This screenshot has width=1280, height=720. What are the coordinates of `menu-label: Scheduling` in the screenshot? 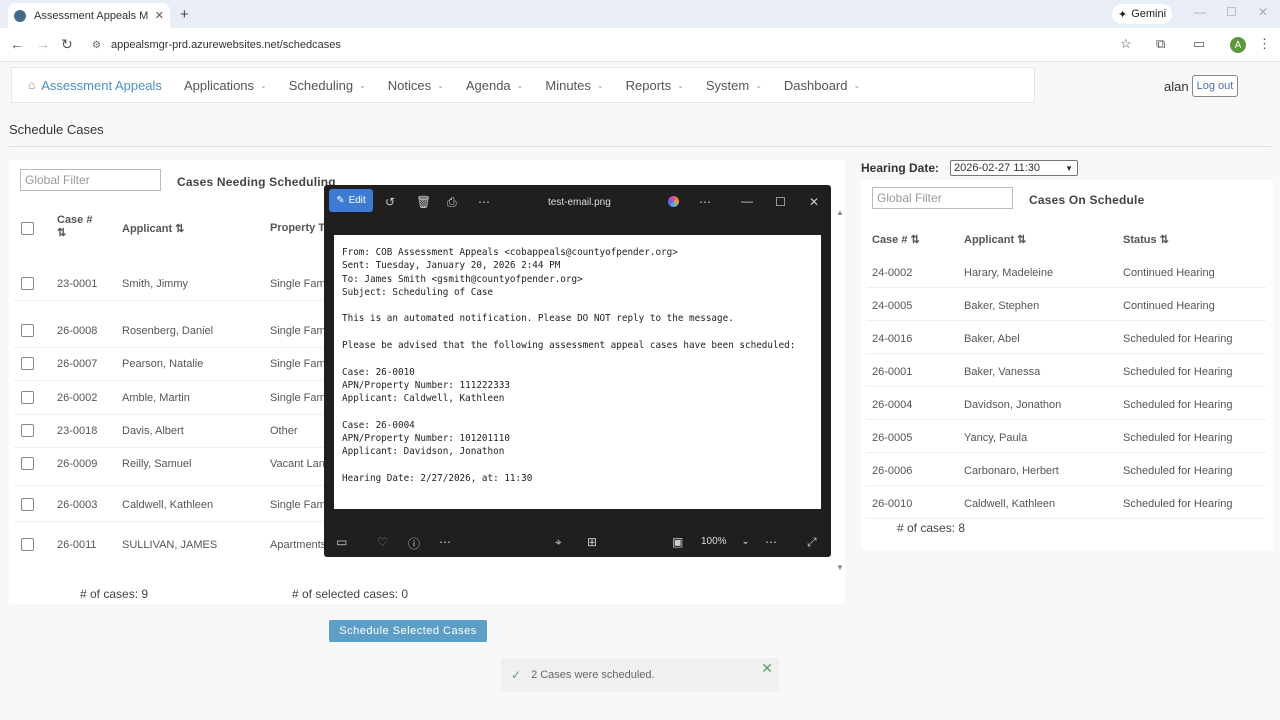 It's located at (321, 85).